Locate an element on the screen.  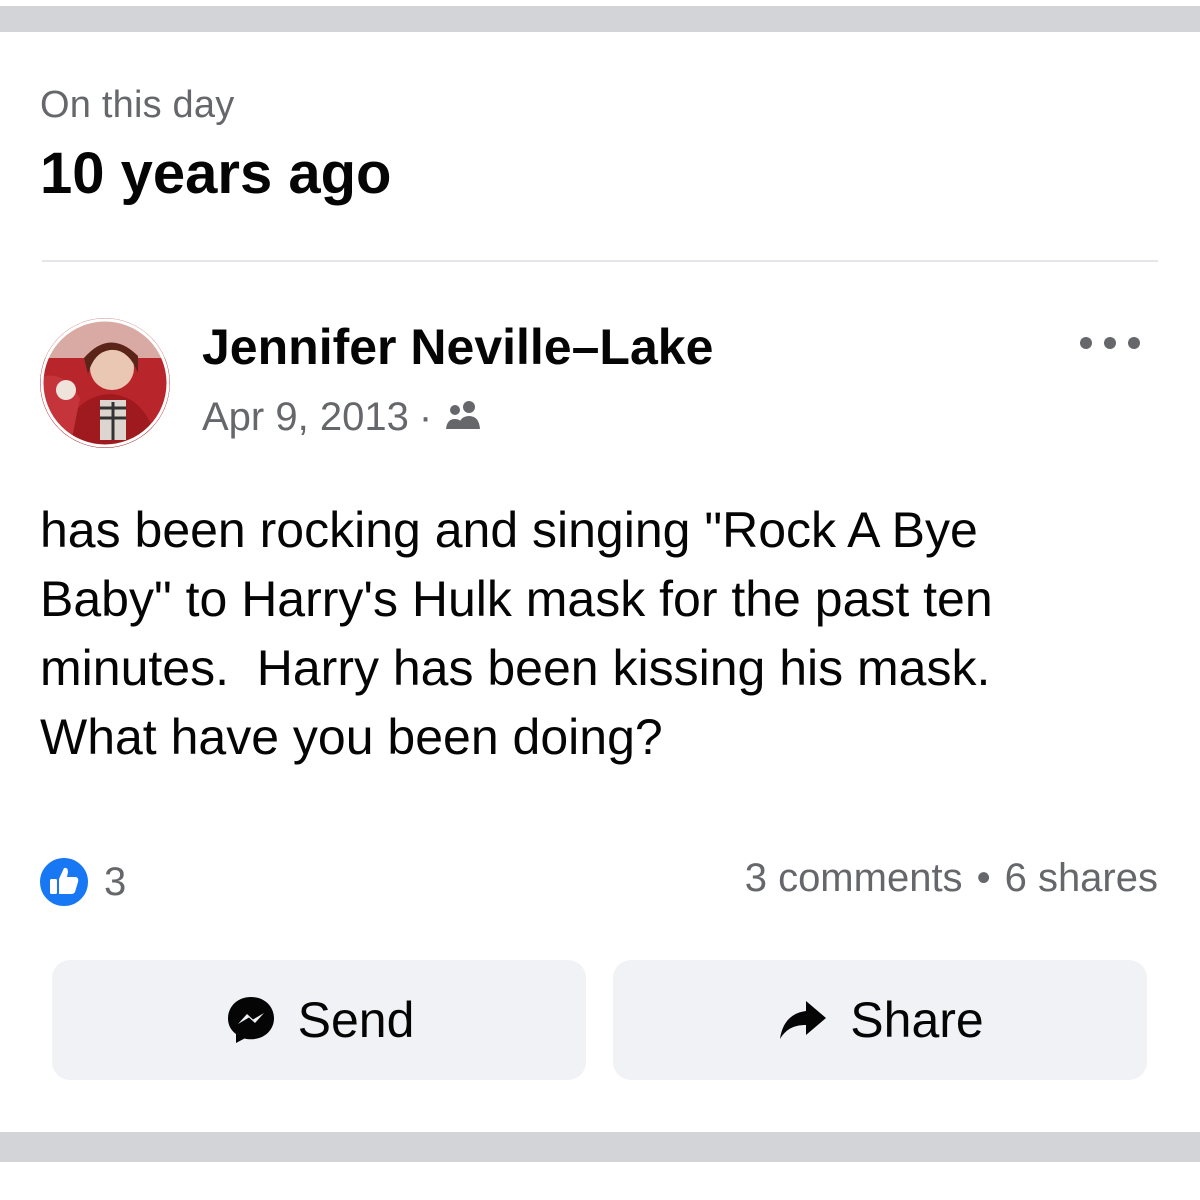
messenger-icon is located at coordinates (251, 1020).